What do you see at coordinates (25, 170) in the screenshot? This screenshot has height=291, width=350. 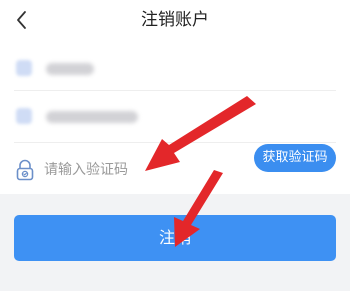 I see `lock-icon` at bounding box center [25, 170].